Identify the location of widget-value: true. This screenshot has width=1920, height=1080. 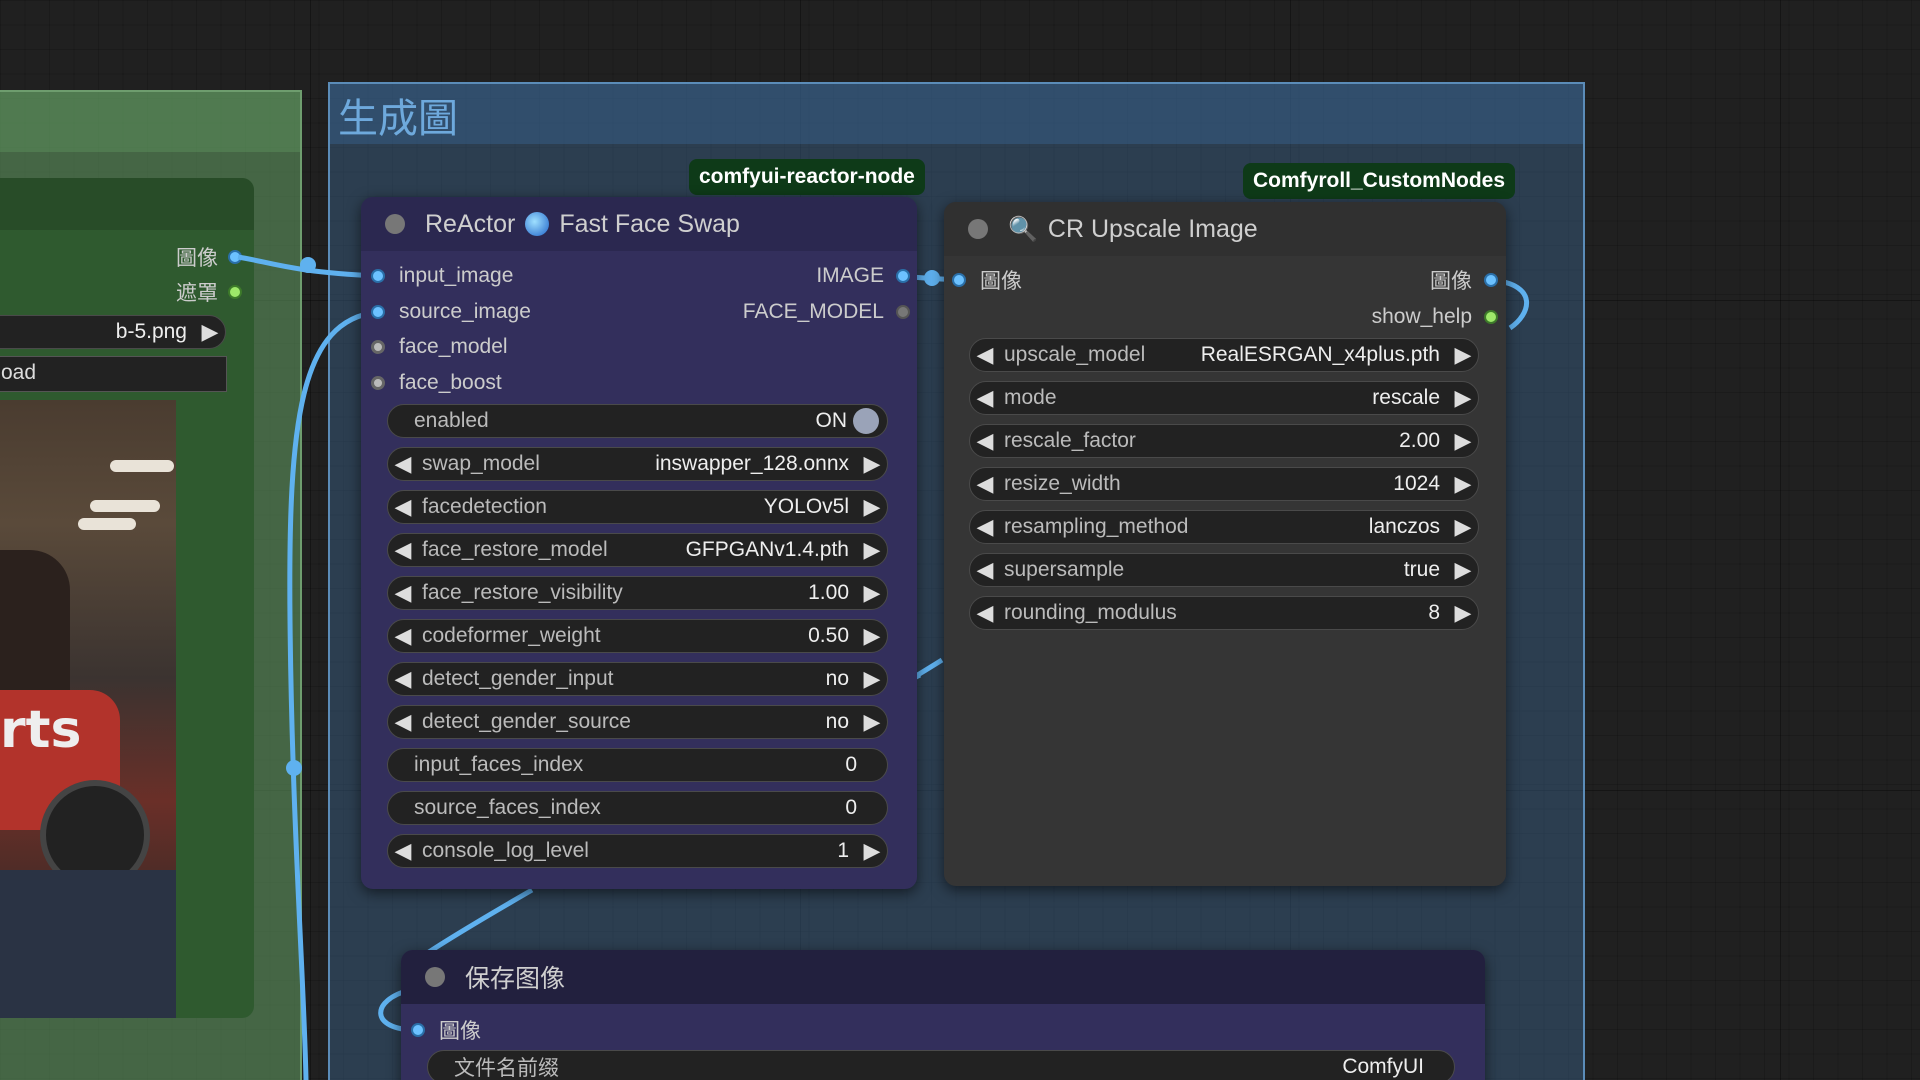
(1421, 569).